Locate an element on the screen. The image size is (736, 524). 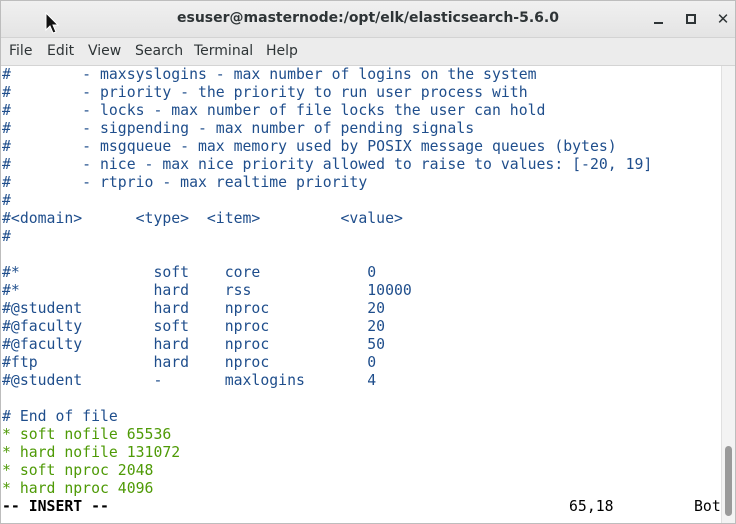
close-icon: ✕ is located at coordinates (723, 19).